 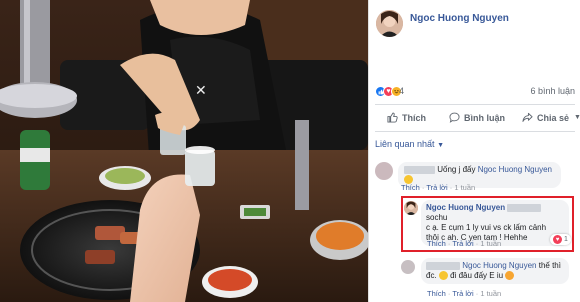 I want to click on comment-text-line1: sochu, so click(x=437, y=217).